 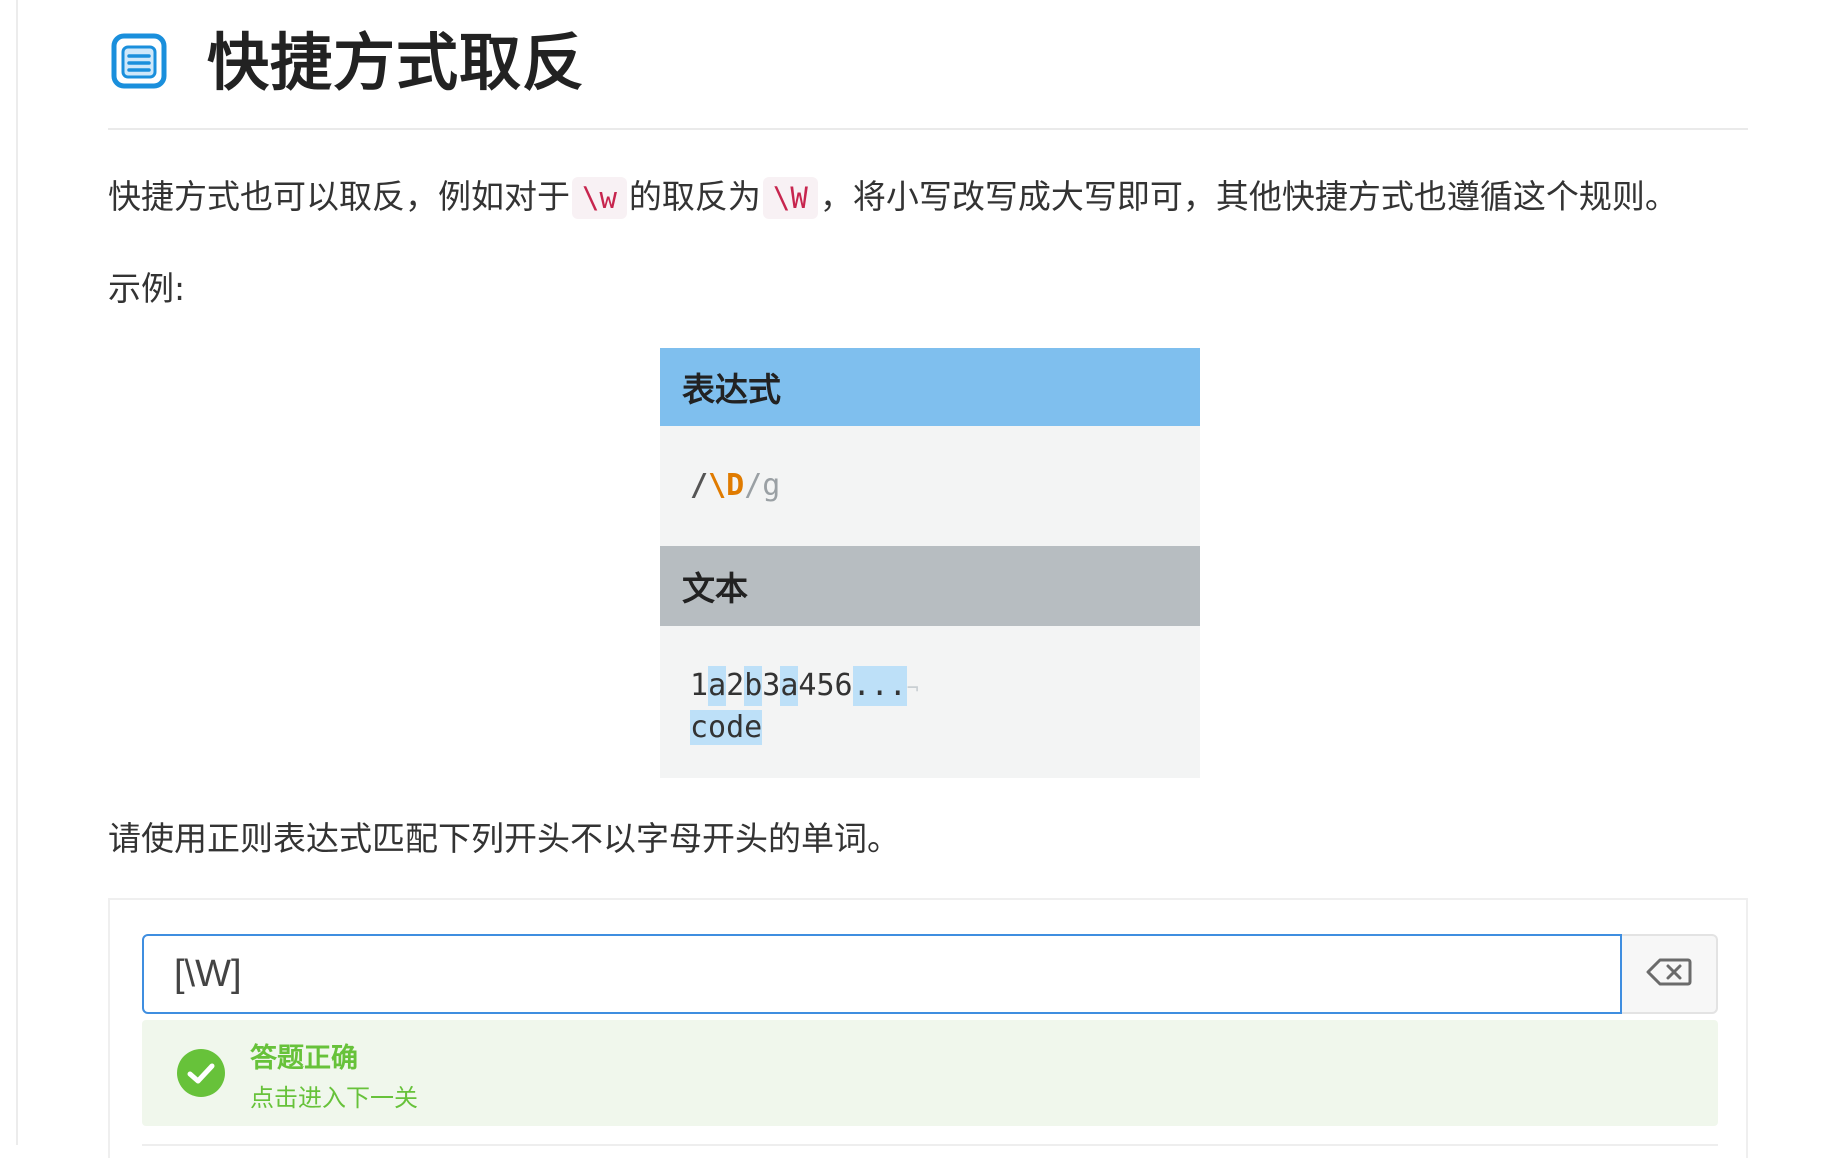 What do you see at coordinates (930, 586) in the screenshot?
I see `text-header: 文本` at bounding box center [930, 586].